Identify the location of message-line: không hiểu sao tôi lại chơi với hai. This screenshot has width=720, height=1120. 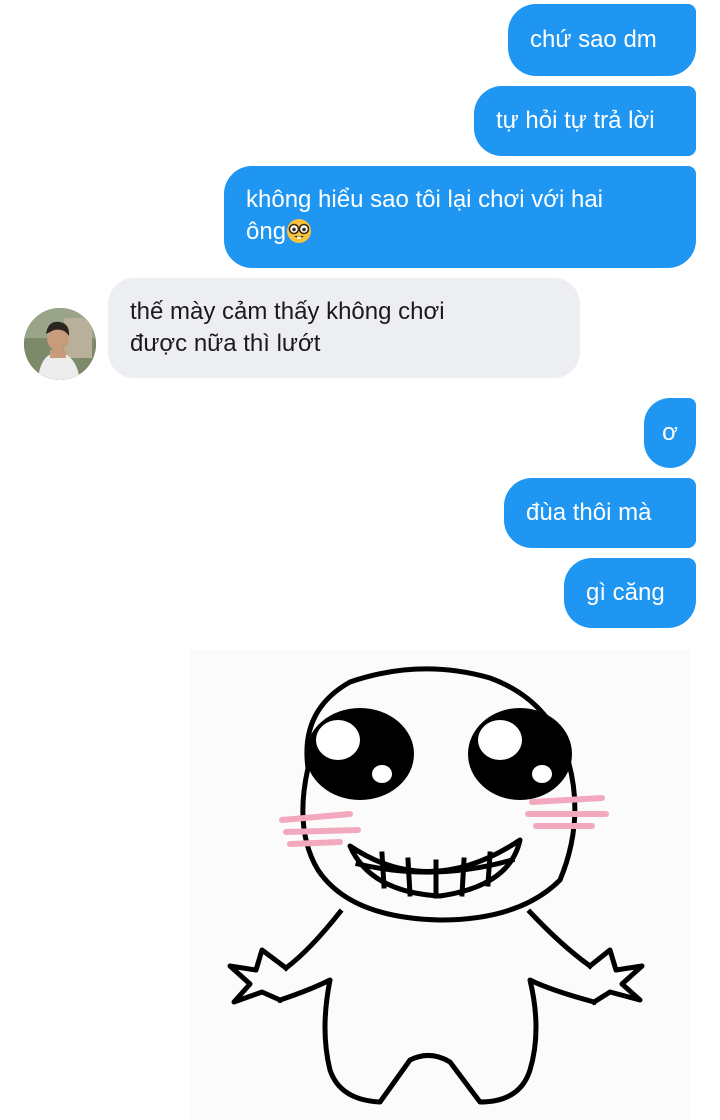
(425, 199).